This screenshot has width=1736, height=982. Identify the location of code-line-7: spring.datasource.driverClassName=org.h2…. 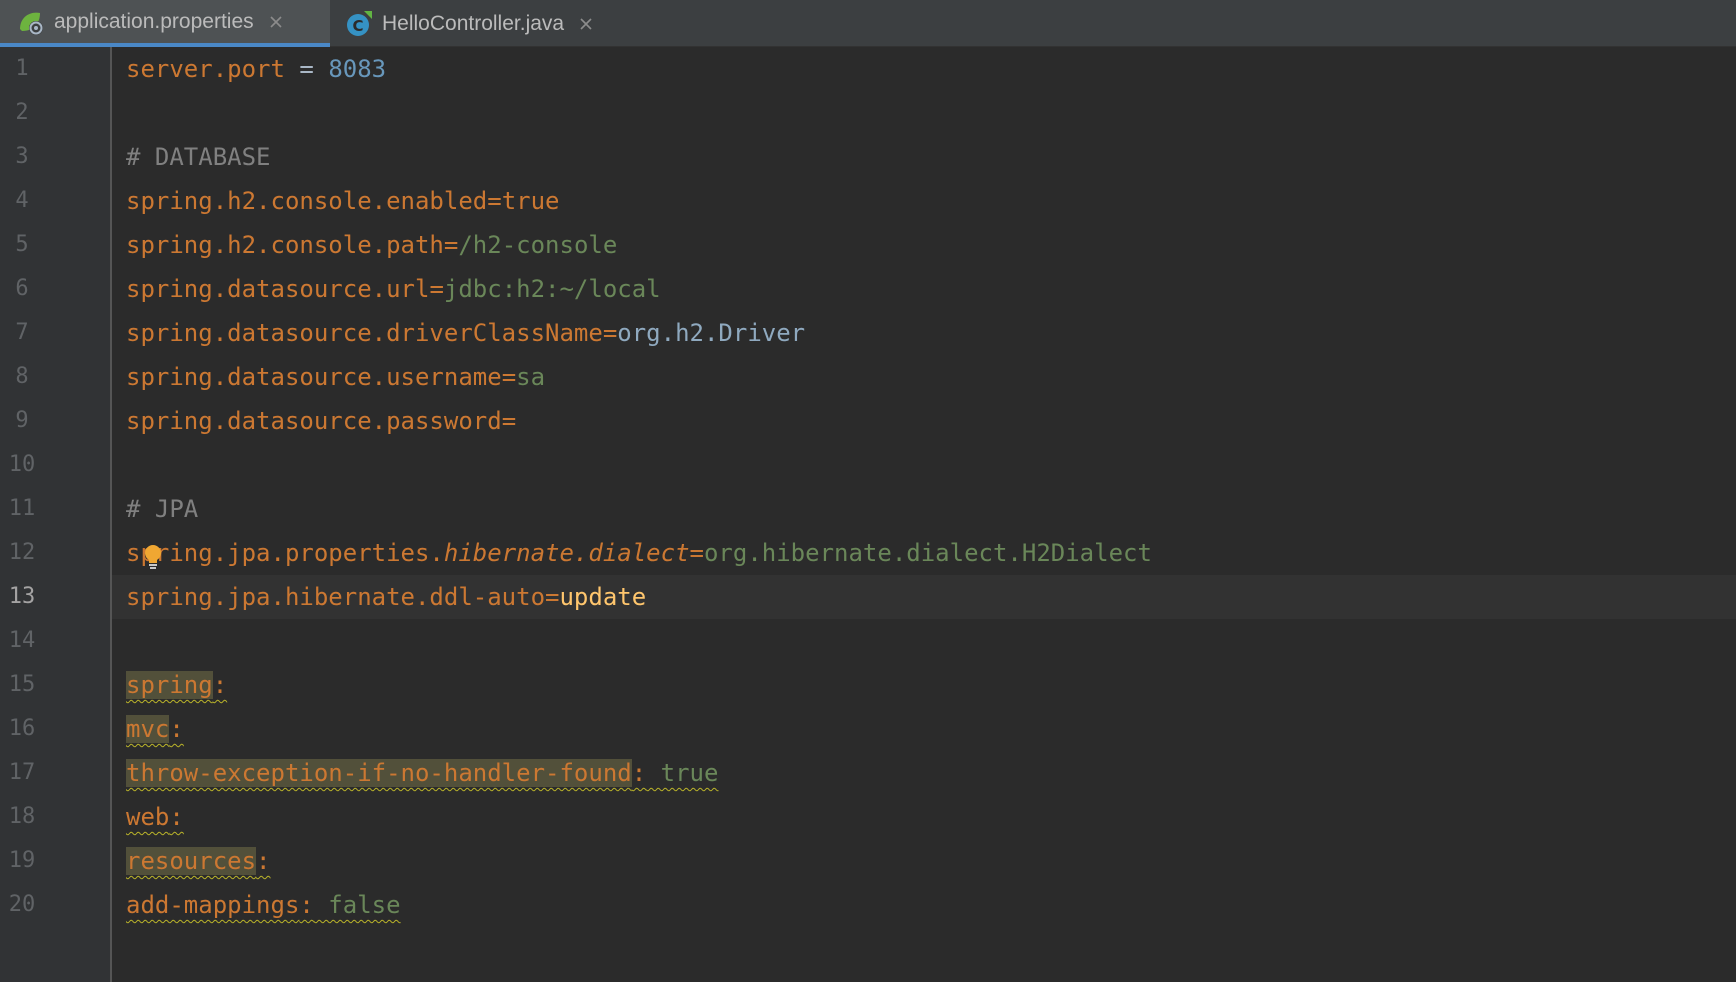
(924, 333).